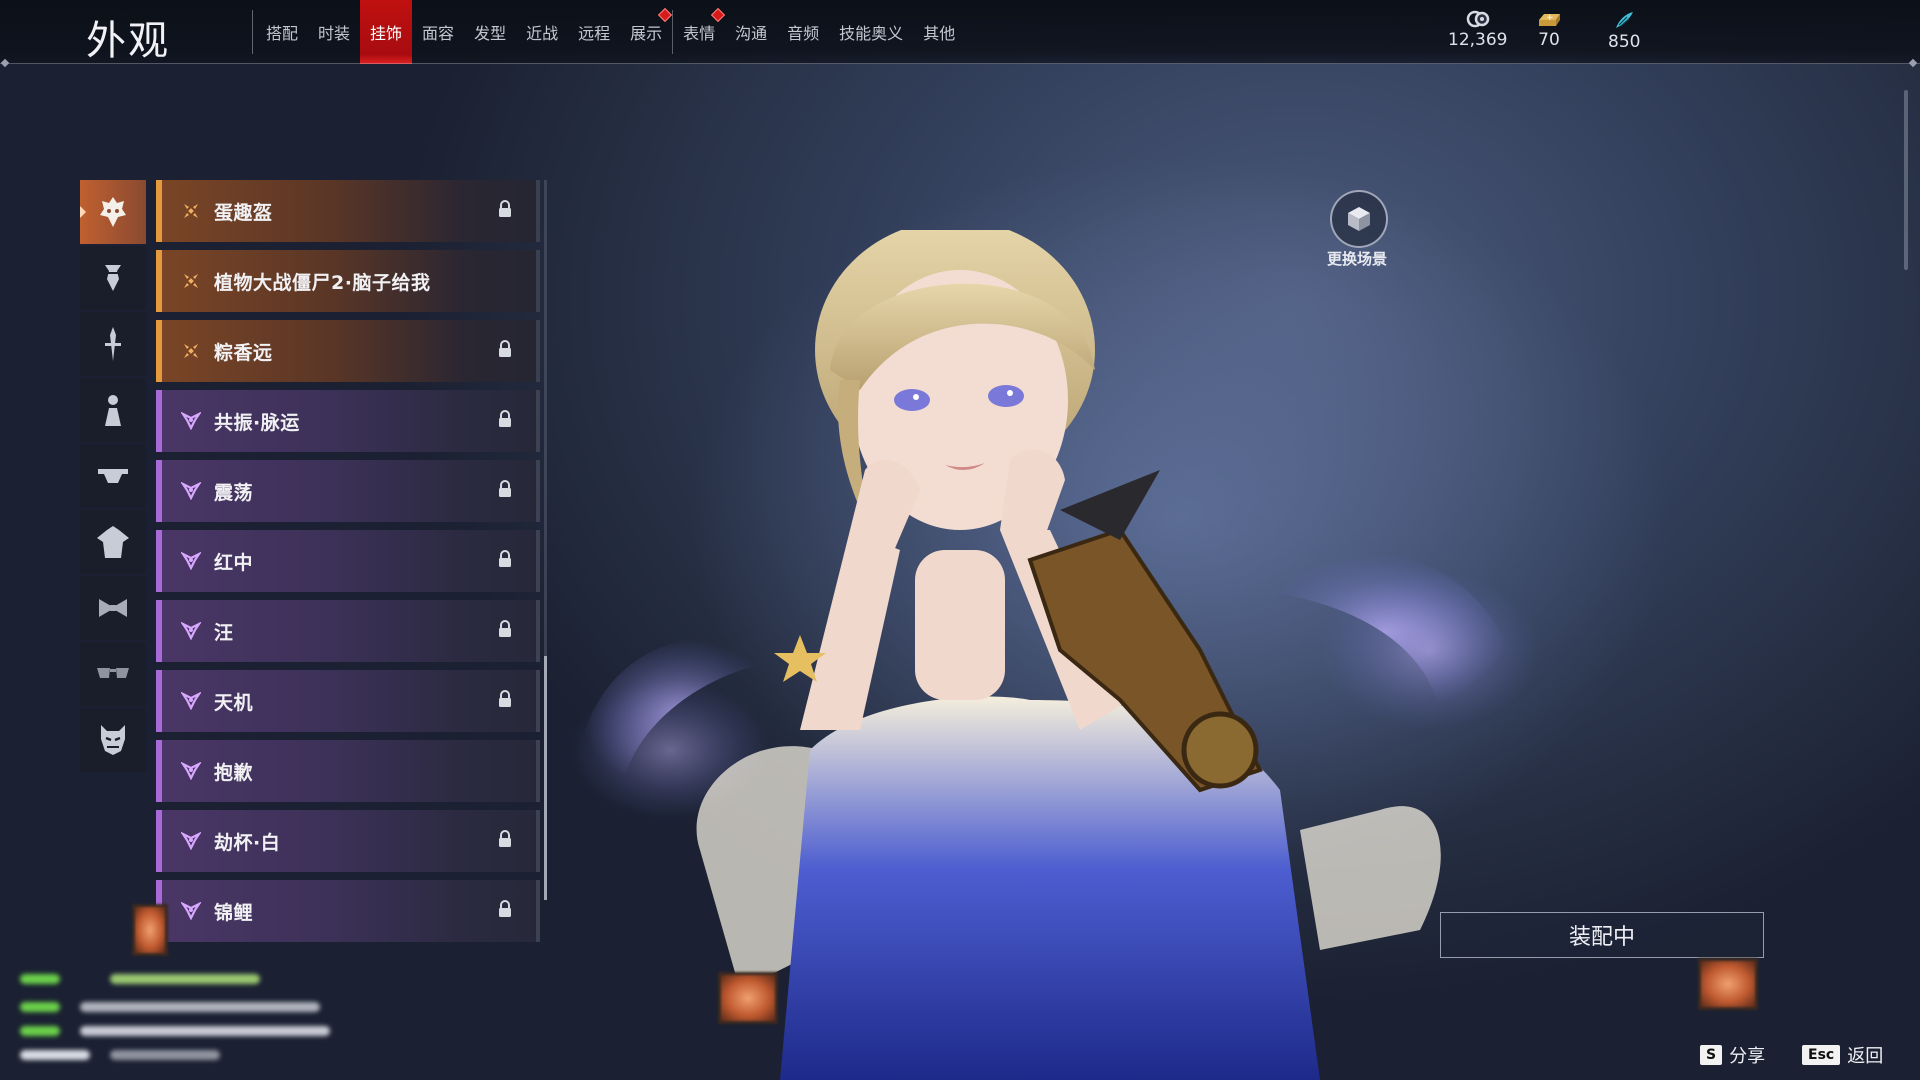 Image resolution: width=1920 pixels, height=1080 pixels. Describe the element at coordinates (912, 400) in the screenshot. I see `left-eye` at that location.